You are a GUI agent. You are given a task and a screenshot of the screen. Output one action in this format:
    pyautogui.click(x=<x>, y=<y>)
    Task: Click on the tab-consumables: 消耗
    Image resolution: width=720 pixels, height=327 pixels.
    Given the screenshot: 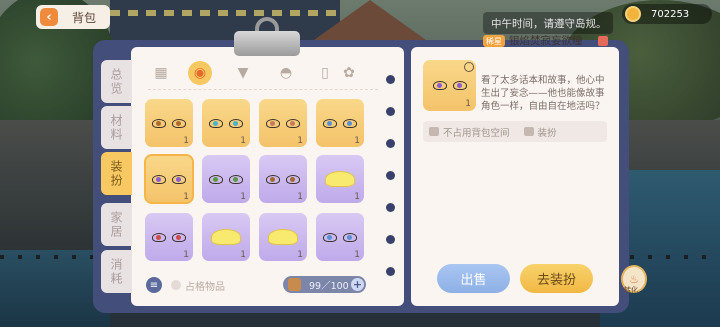 What is the action you would take?
    pyautogui.click(x=116, y=271)
    